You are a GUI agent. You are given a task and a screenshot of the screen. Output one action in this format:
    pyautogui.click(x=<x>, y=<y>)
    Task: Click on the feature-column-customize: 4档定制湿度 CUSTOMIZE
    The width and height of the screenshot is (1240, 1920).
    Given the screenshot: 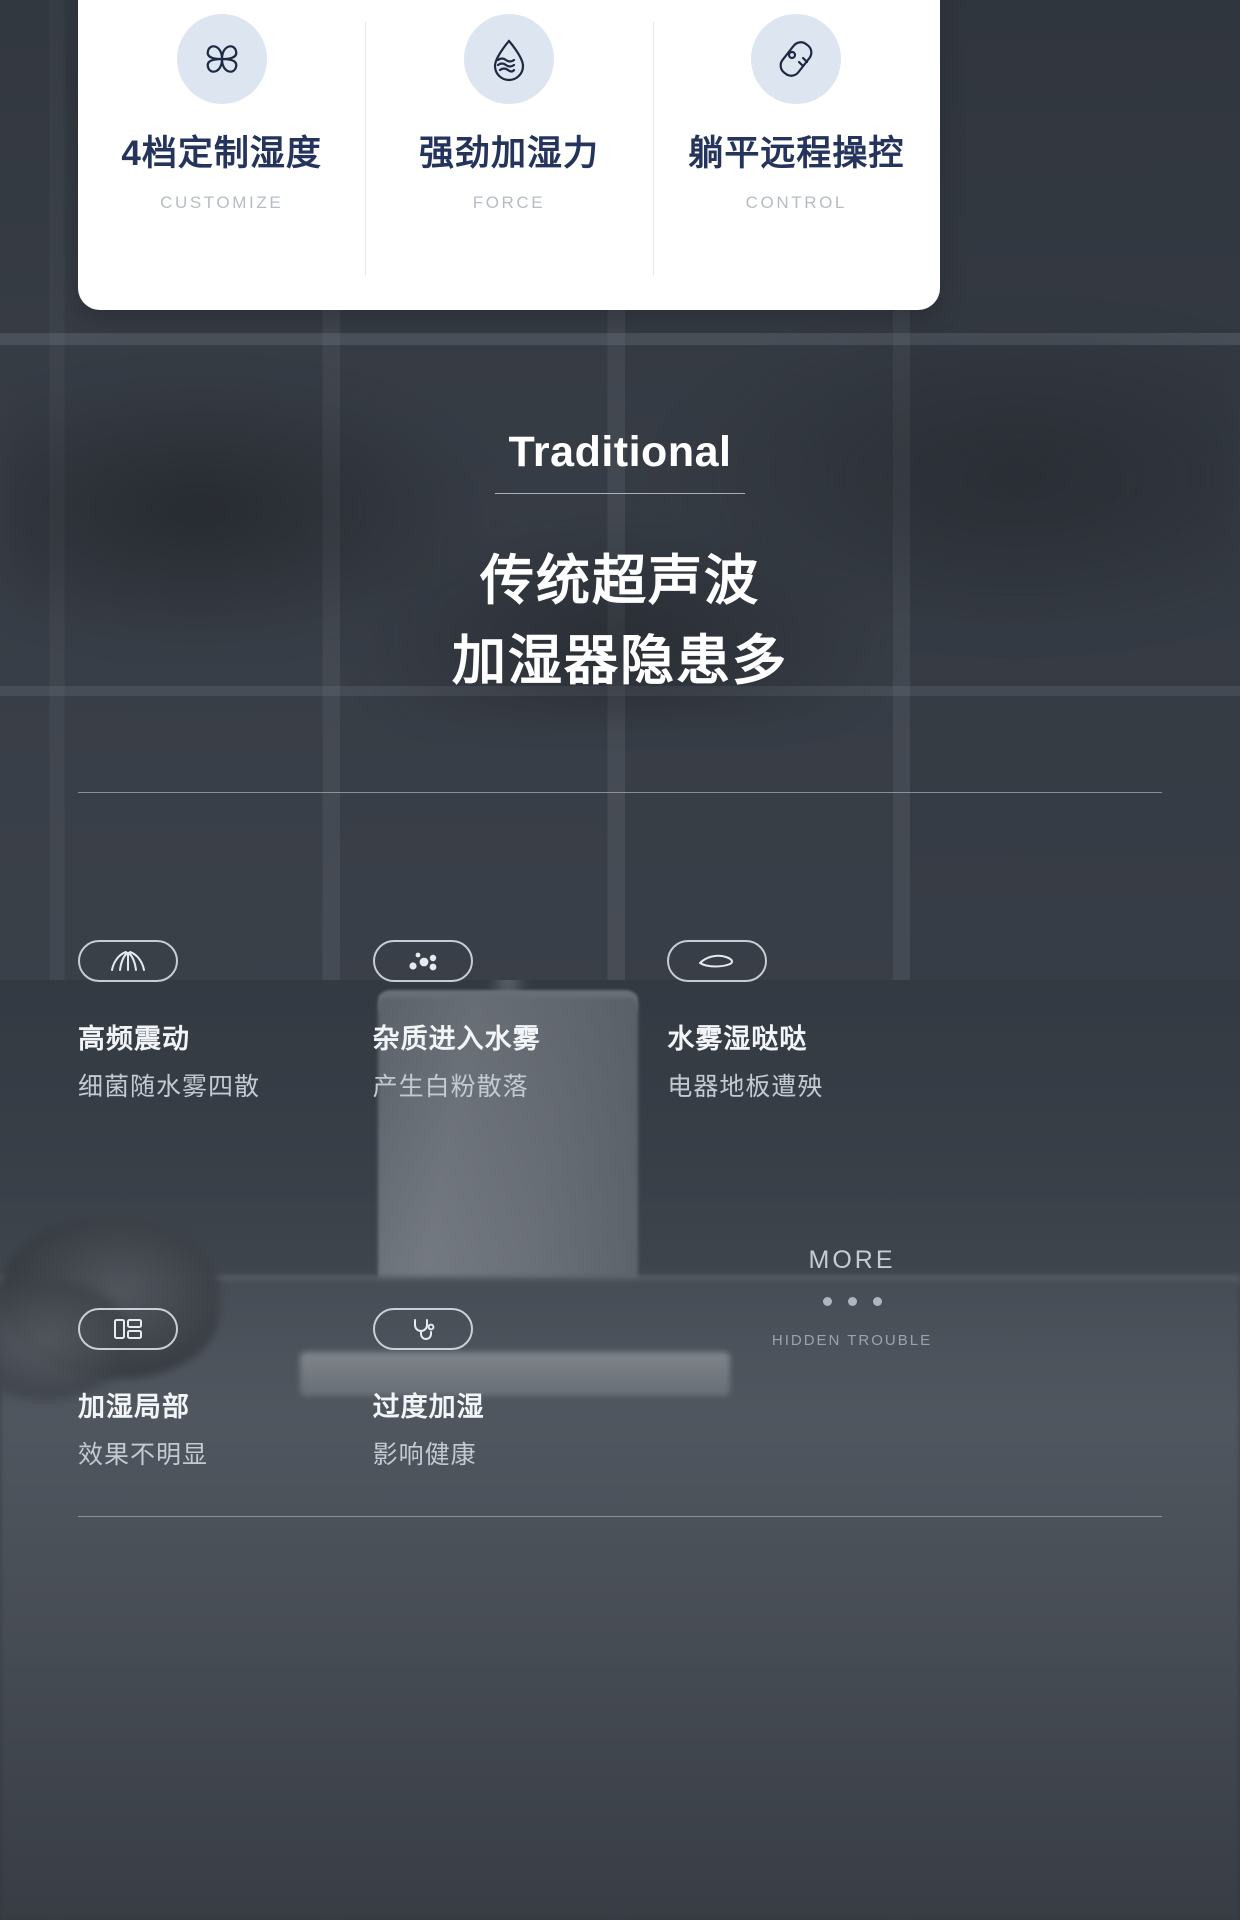 What is the action you would take?
    pyautogui.click(x=221, y=160)
    